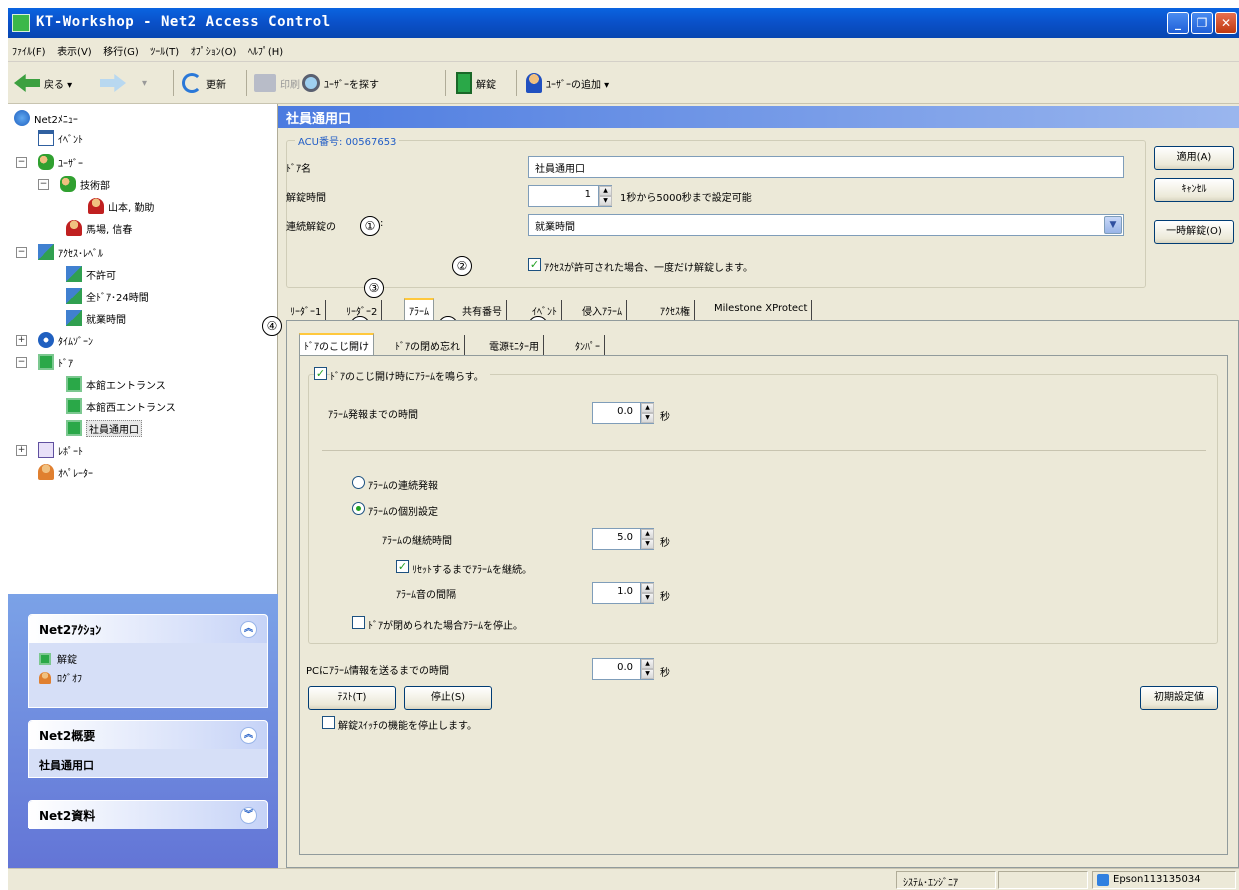 This screenshot has height=890, width=1239. Describe the element at coordinates (328, 722) in the screenshot. I see `disable-switch-checkbox` at that location.